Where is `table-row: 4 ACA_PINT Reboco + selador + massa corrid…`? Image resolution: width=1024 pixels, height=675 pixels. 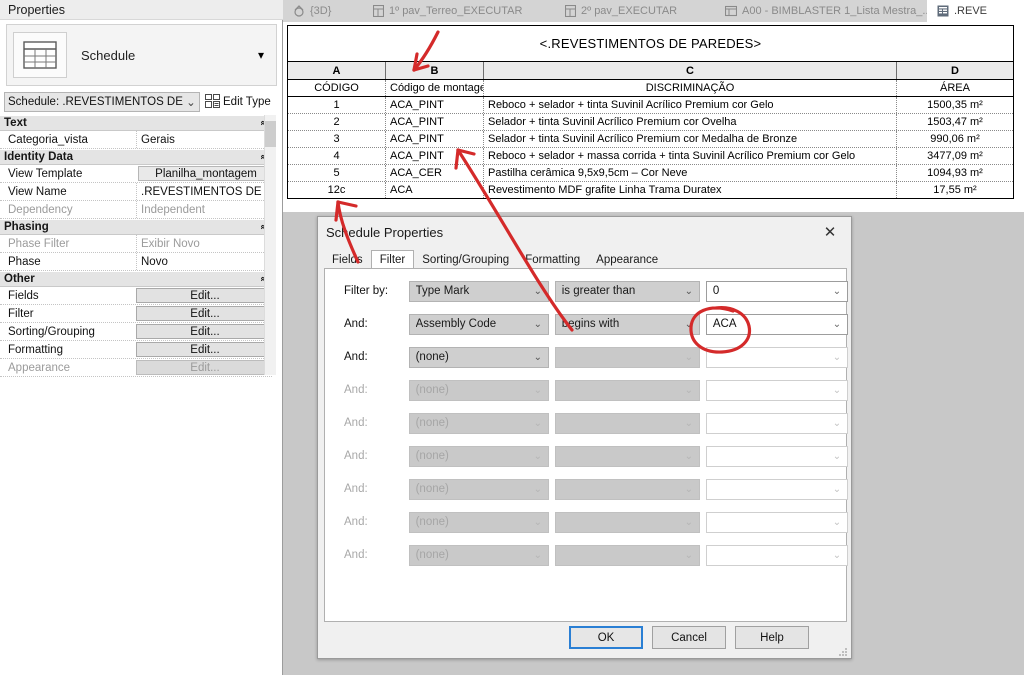 table-row: 4 ACA_PINT Reboco + selador + massa corrid… is located at coordinates (650, 156).